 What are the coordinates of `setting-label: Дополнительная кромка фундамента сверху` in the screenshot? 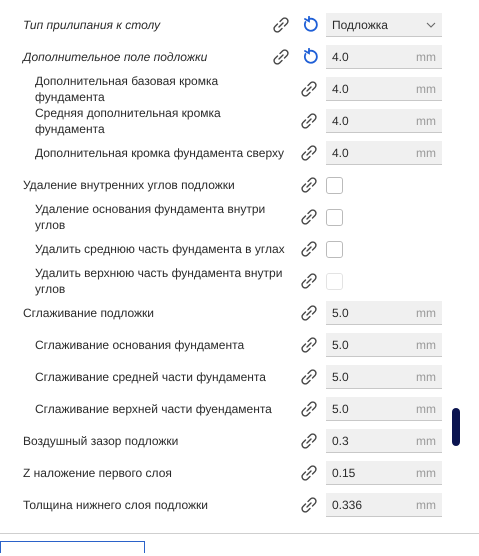 It's located at (159, 153).